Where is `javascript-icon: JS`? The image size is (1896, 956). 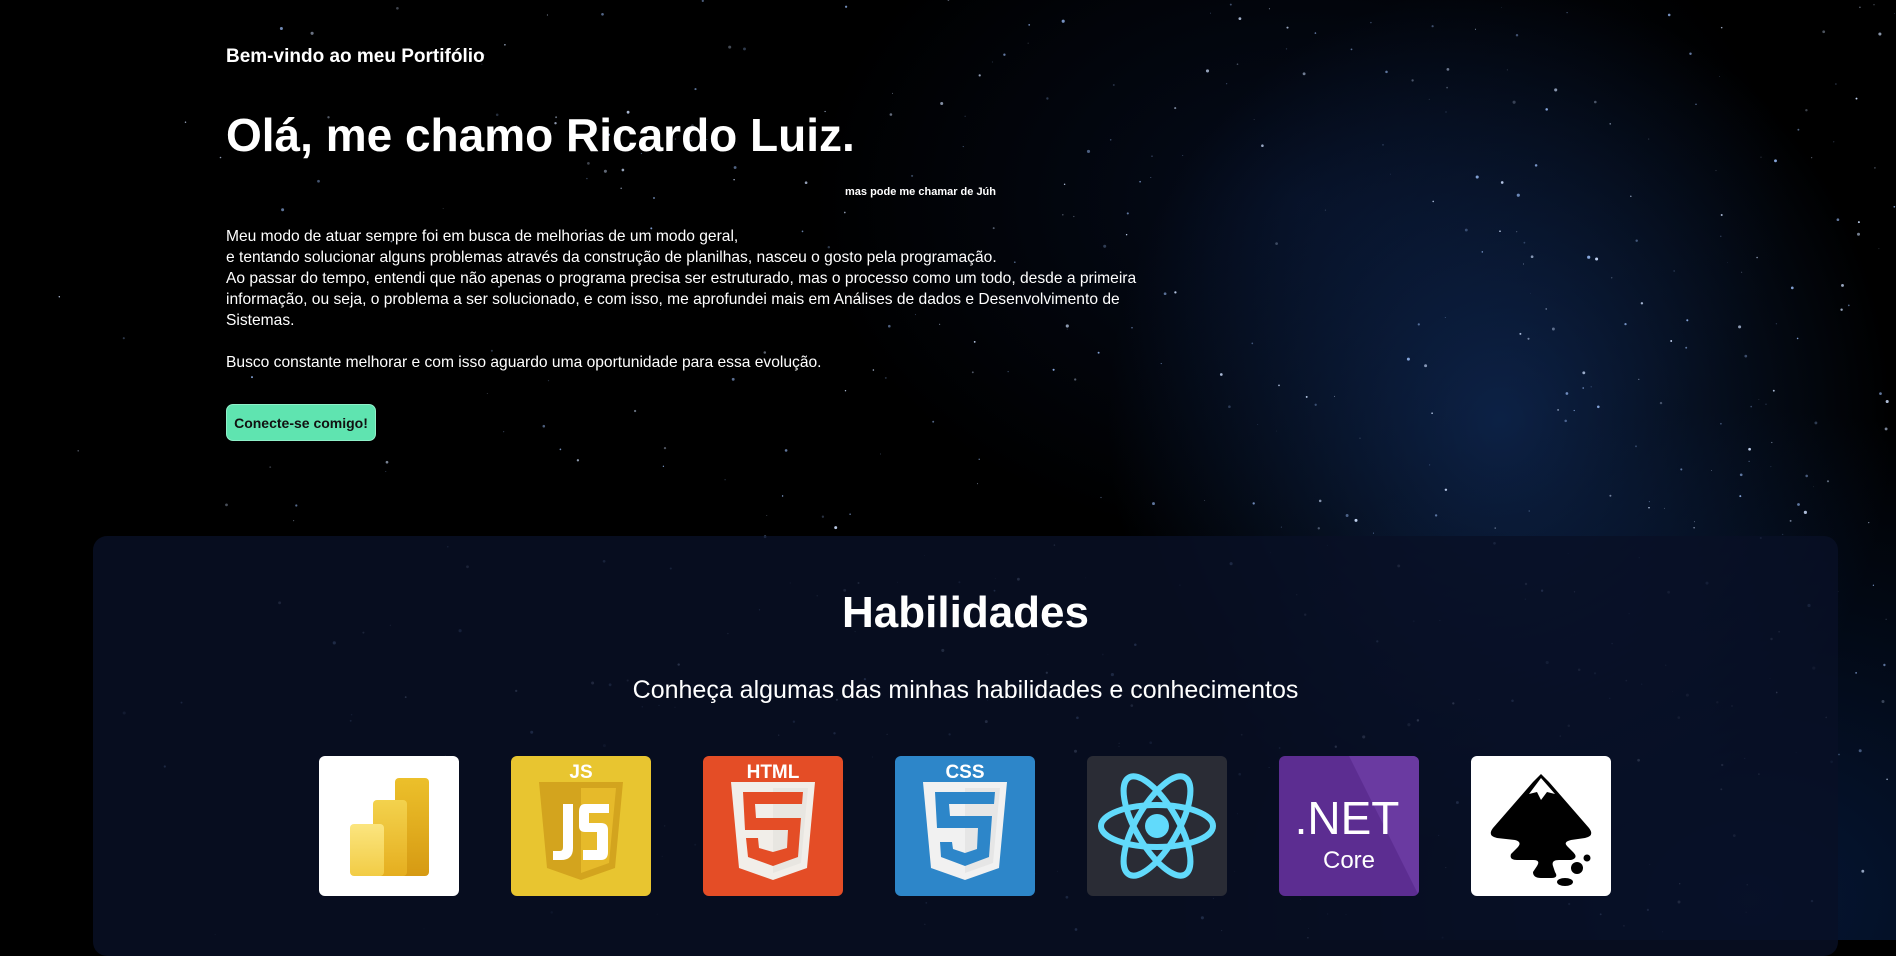
javascript-icon: JS is located at coordinates (581, 826).